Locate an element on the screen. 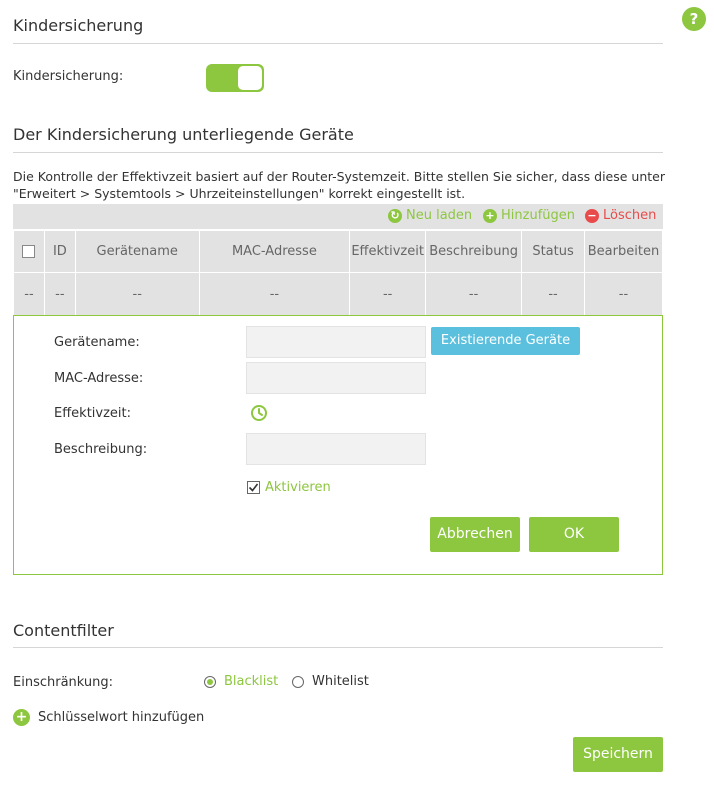 This screenshot has height=794, width=714. minus-circle-icon: − is located at coordinates (592, 215).